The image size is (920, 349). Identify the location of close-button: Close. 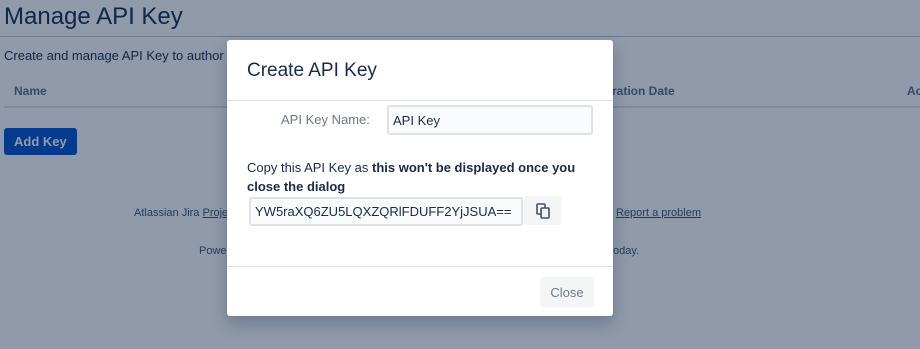
(567, 292).